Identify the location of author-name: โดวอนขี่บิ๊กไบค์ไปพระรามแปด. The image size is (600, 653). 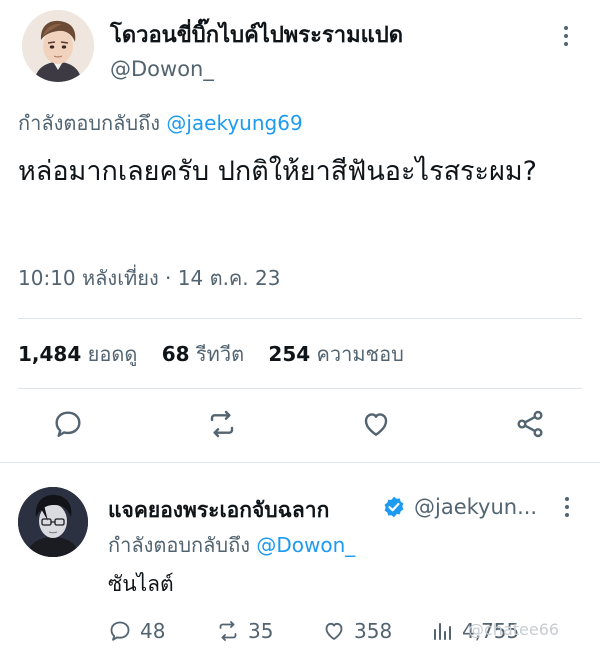
(256, 34).